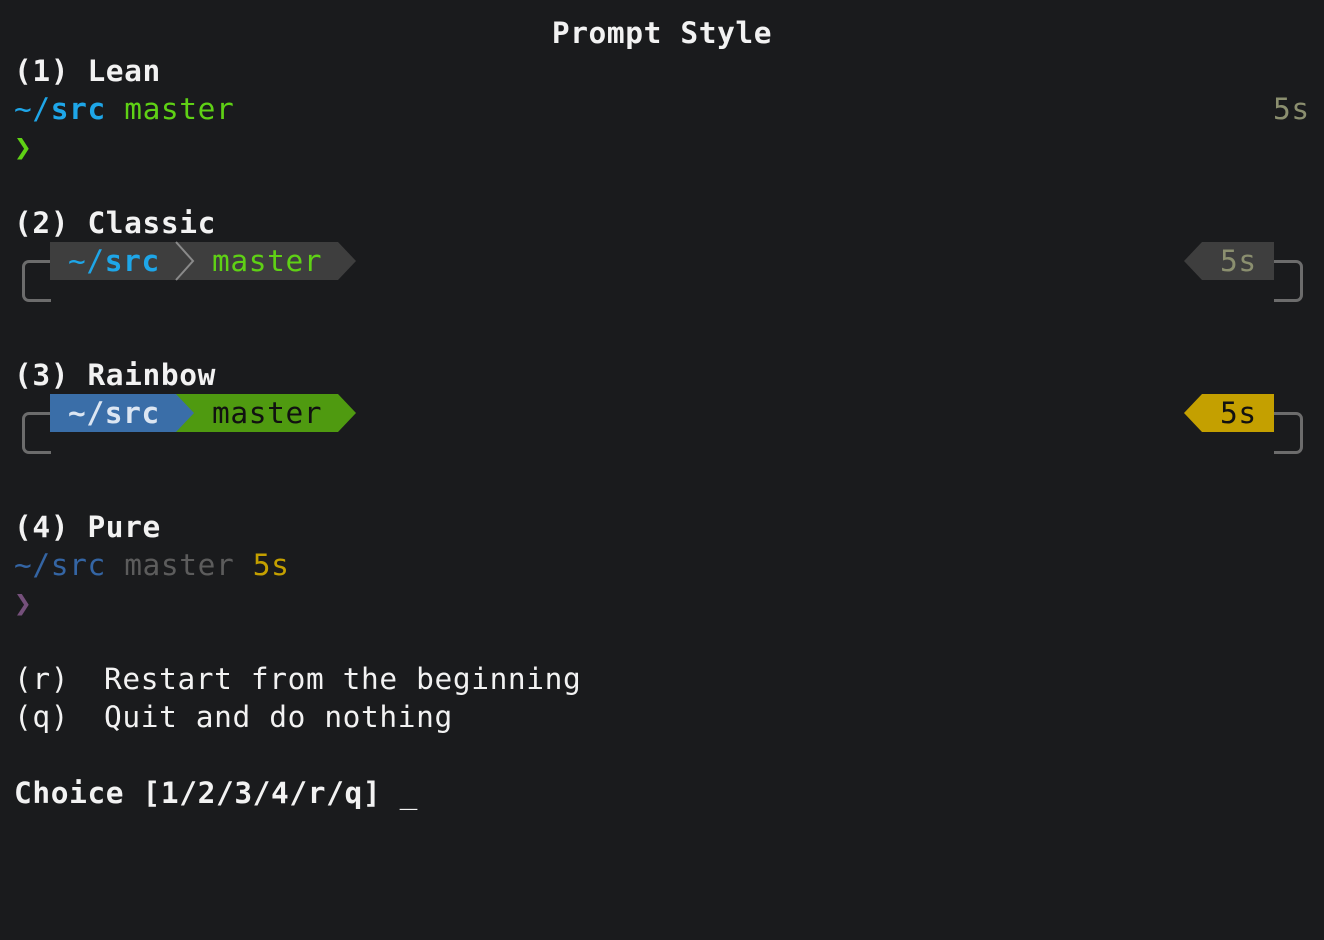  What do you see at coordinates (114, 261) in the screenshot?
I see `classic-dir: ~/src` at bounding box center [114, 261].